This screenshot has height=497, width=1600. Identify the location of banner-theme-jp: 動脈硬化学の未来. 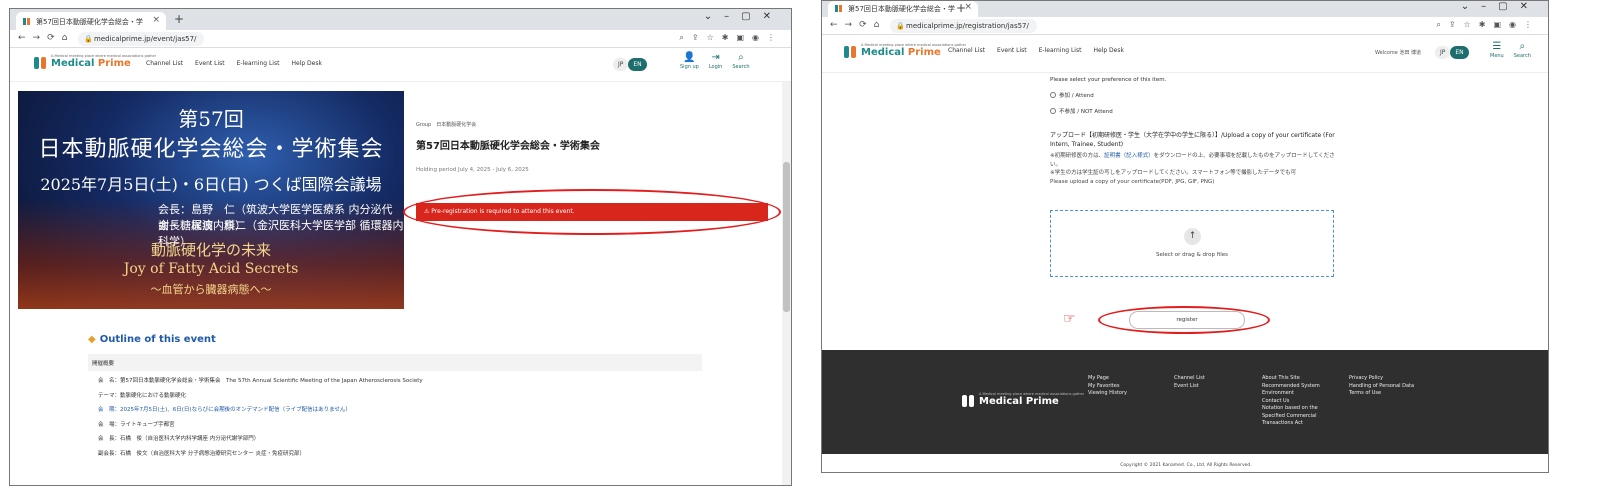
(210, 250).